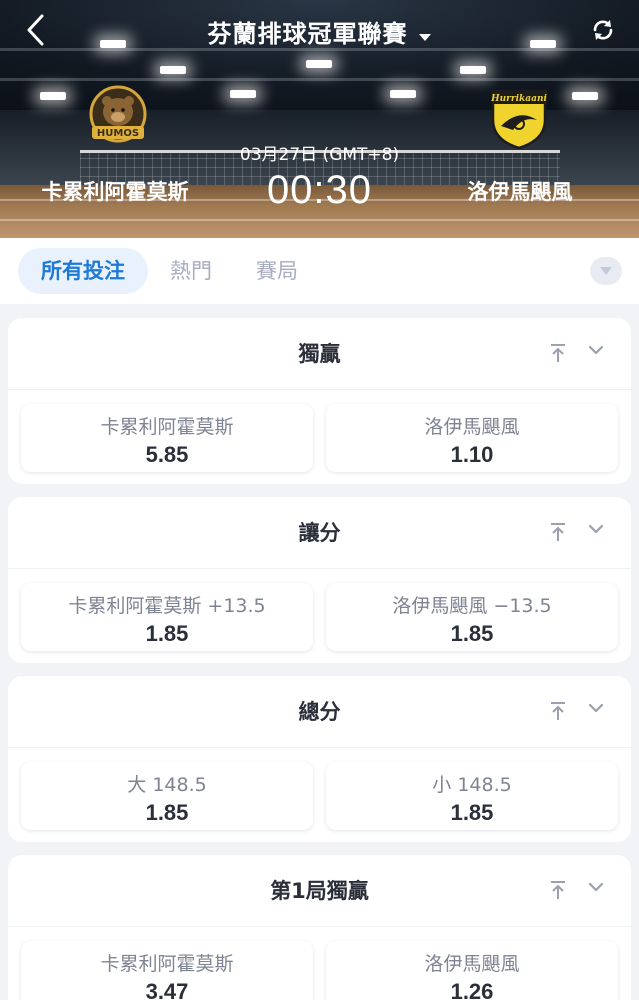  I want to click on tab-all-bets: 所有投注, so click(83, 271).